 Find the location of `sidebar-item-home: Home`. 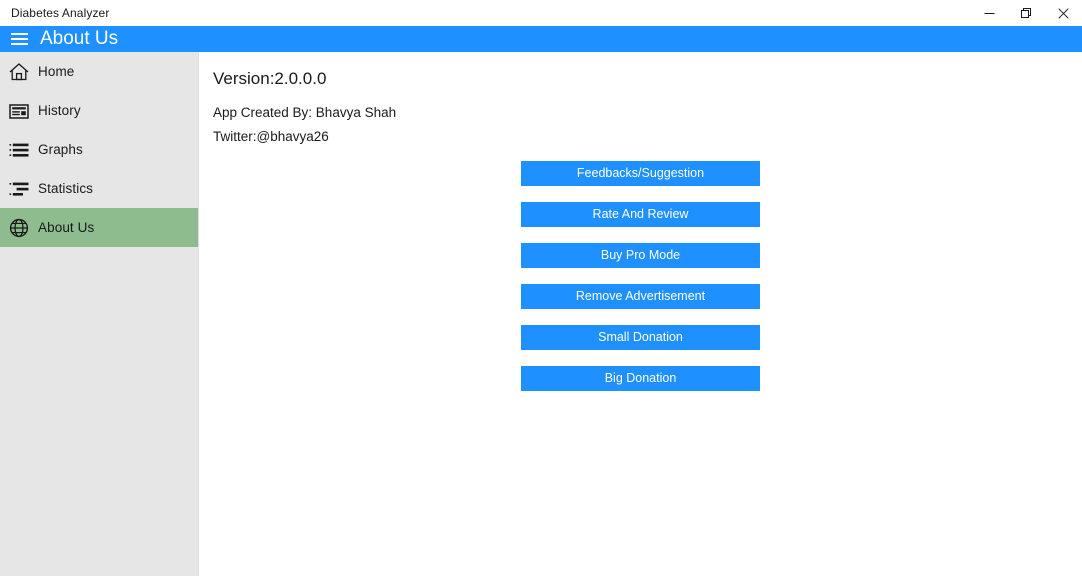

sidebar-item-home: Home is located at coordinates (99, 71).